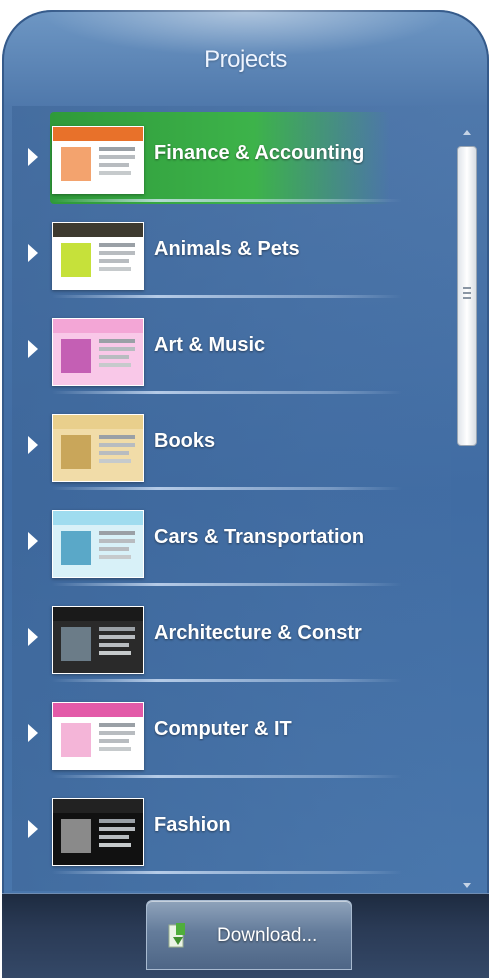  Describe the element at coordinates (231, 442) in the screenshot. I see `project-list-item: Books` at that location.